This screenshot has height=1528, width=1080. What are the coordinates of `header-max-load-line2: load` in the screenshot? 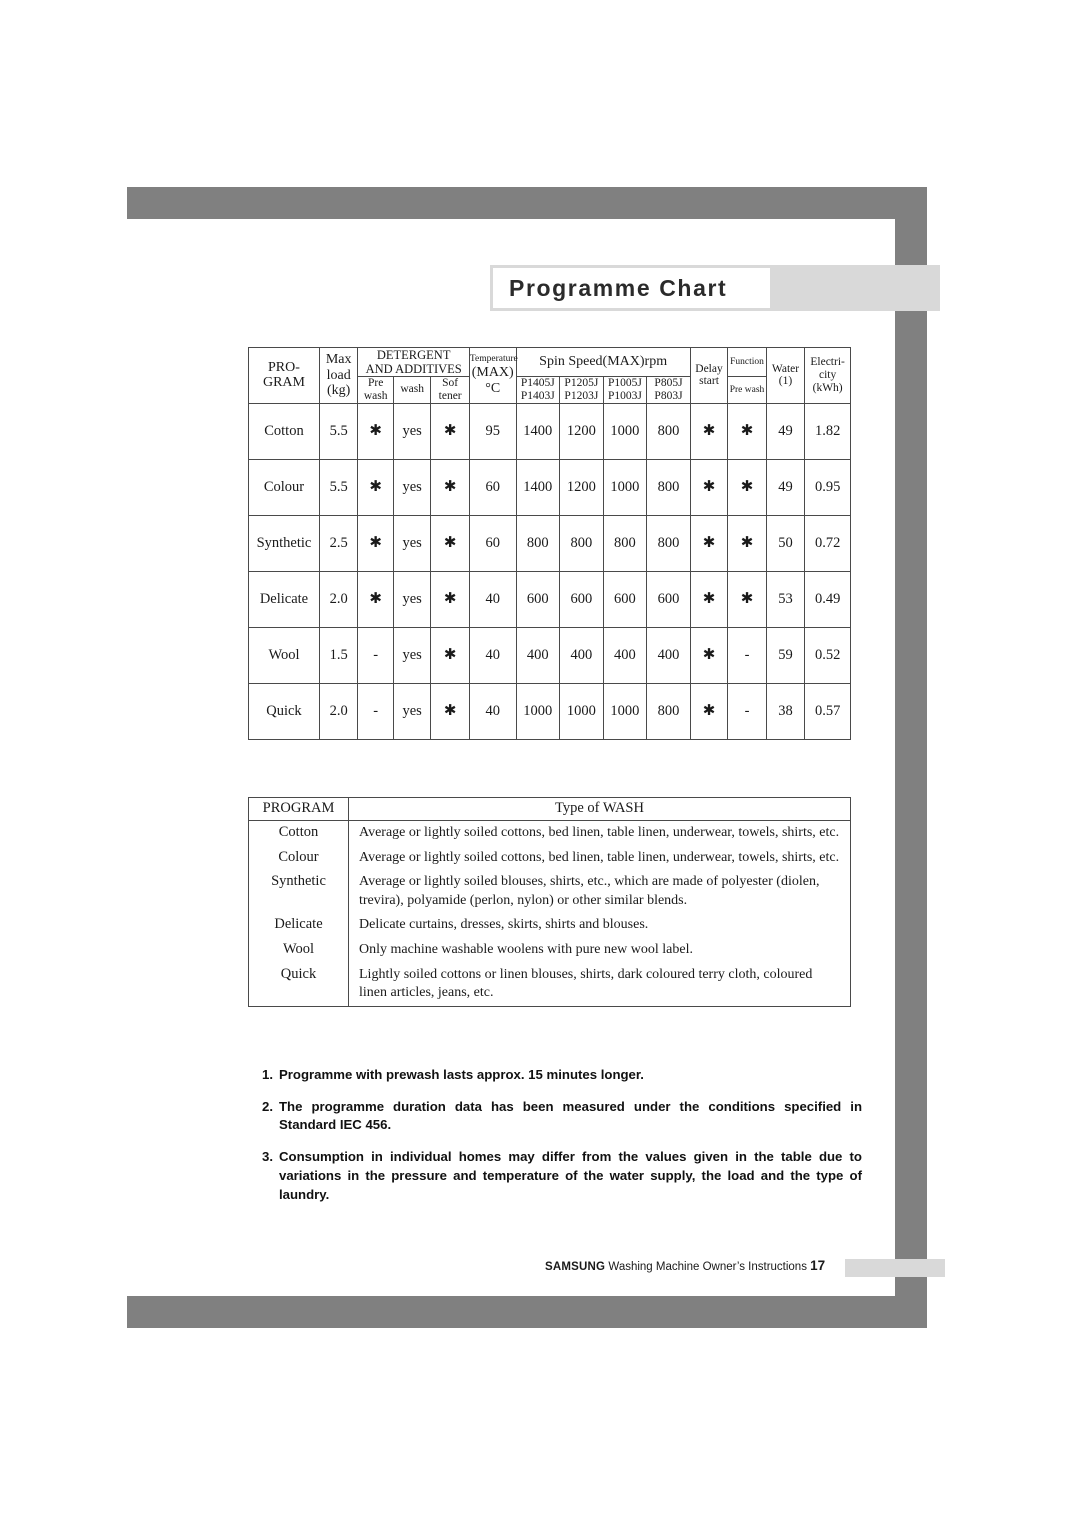 It's located at (338, 375).